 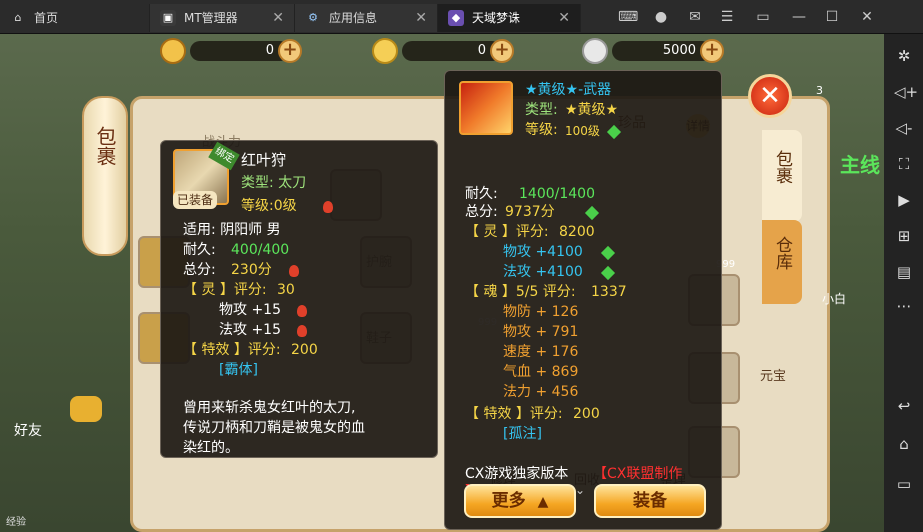 I want to click on desc-line: 传说刀柄和刀鞘是被鬼女的血, so click(x=274, y=428).